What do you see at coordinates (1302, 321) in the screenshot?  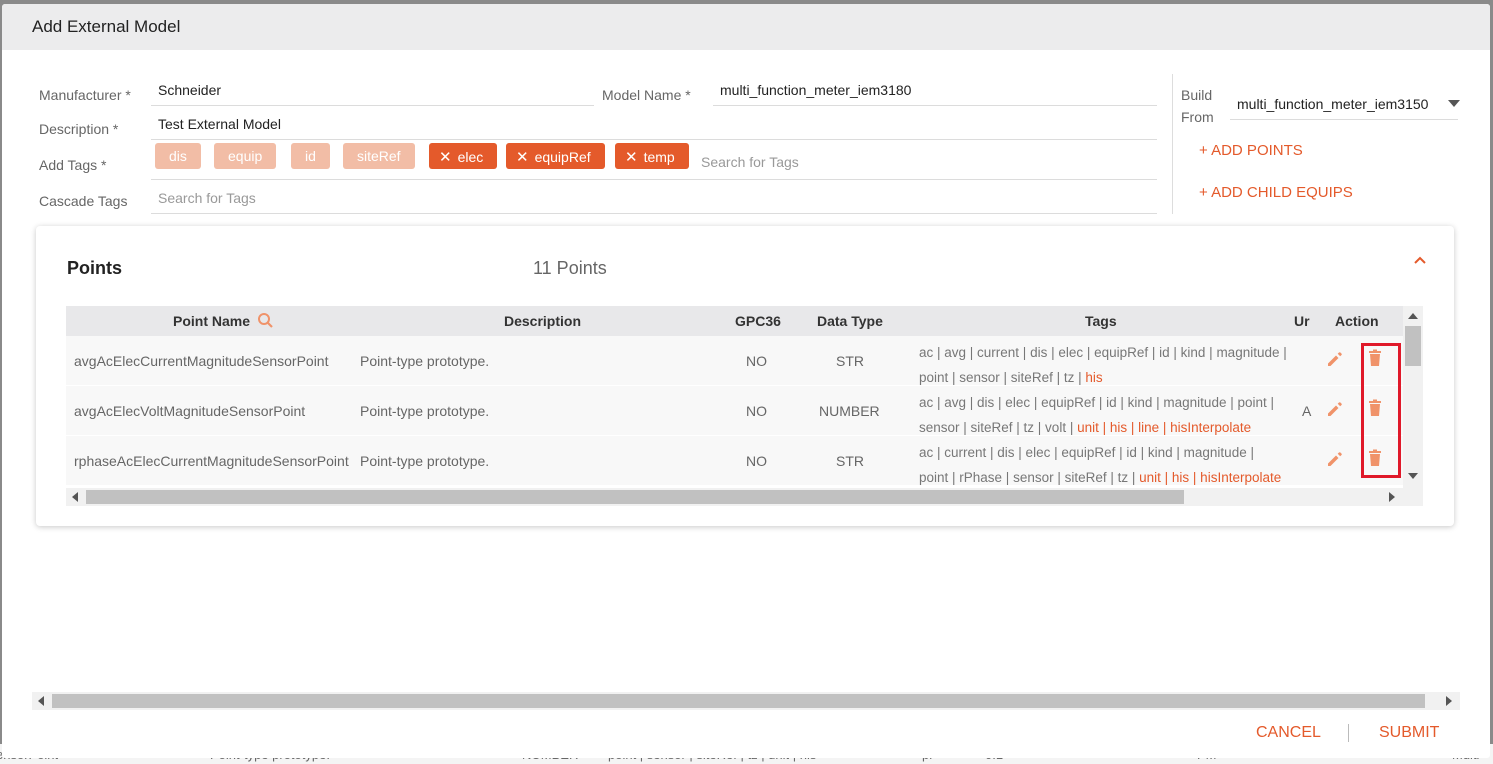 I see `column-unit: Ur` at bounding box center [1302, 321].